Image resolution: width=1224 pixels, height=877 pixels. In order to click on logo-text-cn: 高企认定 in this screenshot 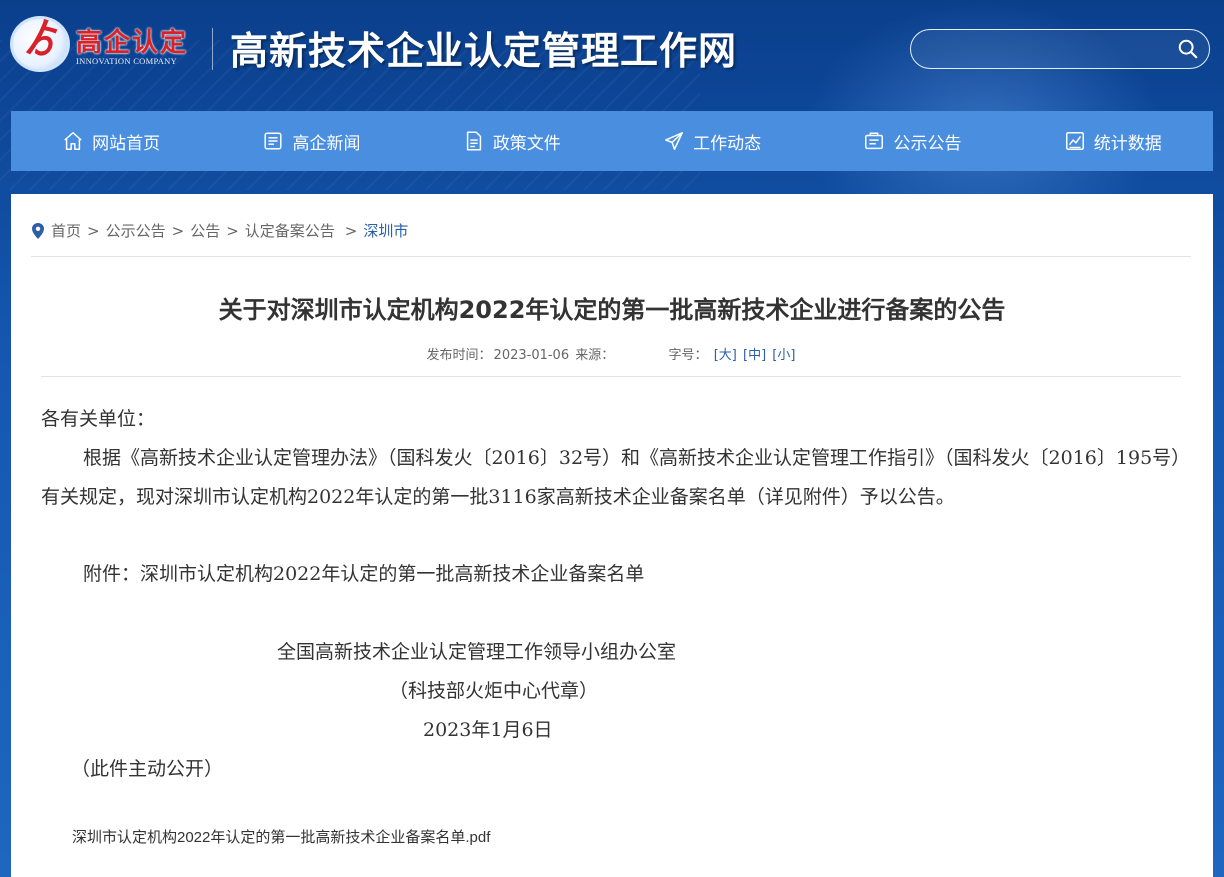, I will do `click(132, 43)`.